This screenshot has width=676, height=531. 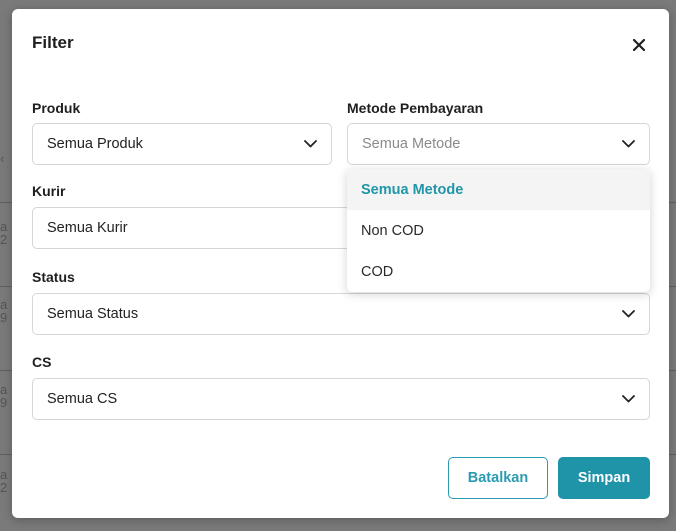 I want to click on metode-dropdown-menu: Semua Metode Non COD COD, so click(x=498, y=230).